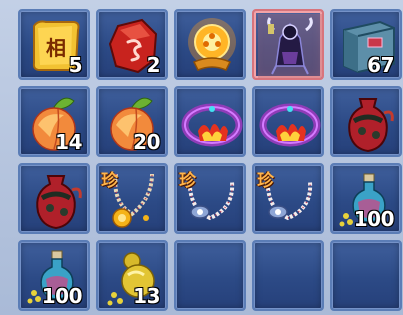  I want to click on inventory-slot-17: 13, so click(132, 275).